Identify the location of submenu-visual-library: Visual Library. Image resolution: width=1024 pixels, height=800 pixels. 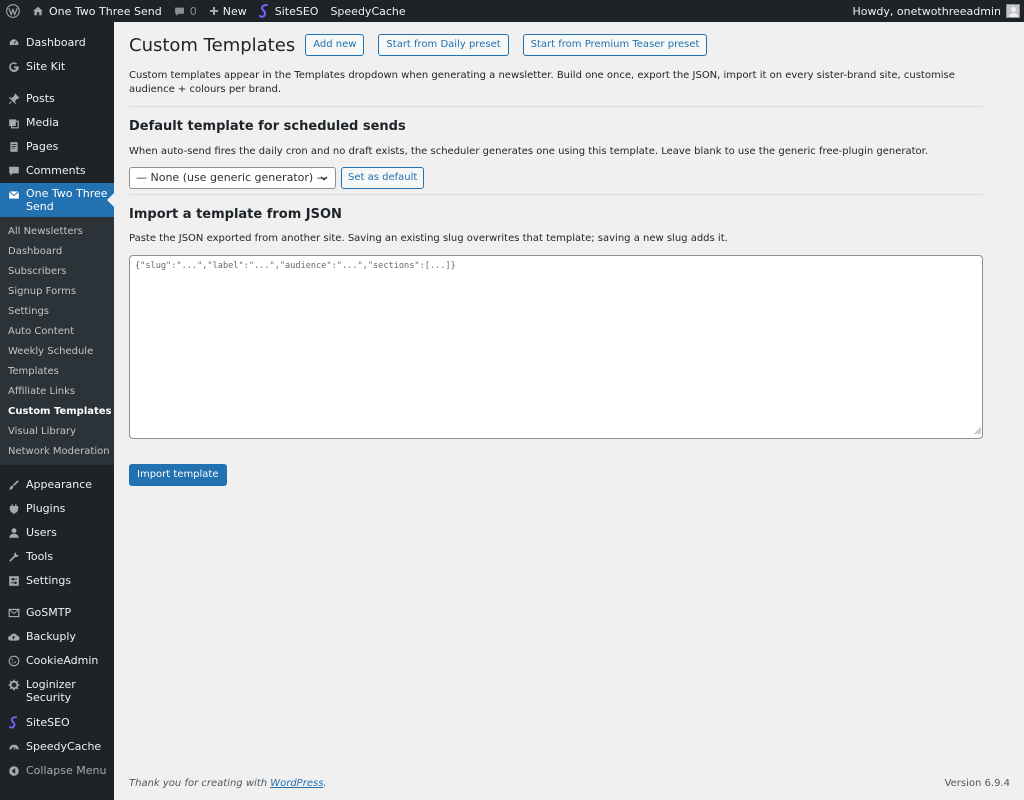
(57, 432).